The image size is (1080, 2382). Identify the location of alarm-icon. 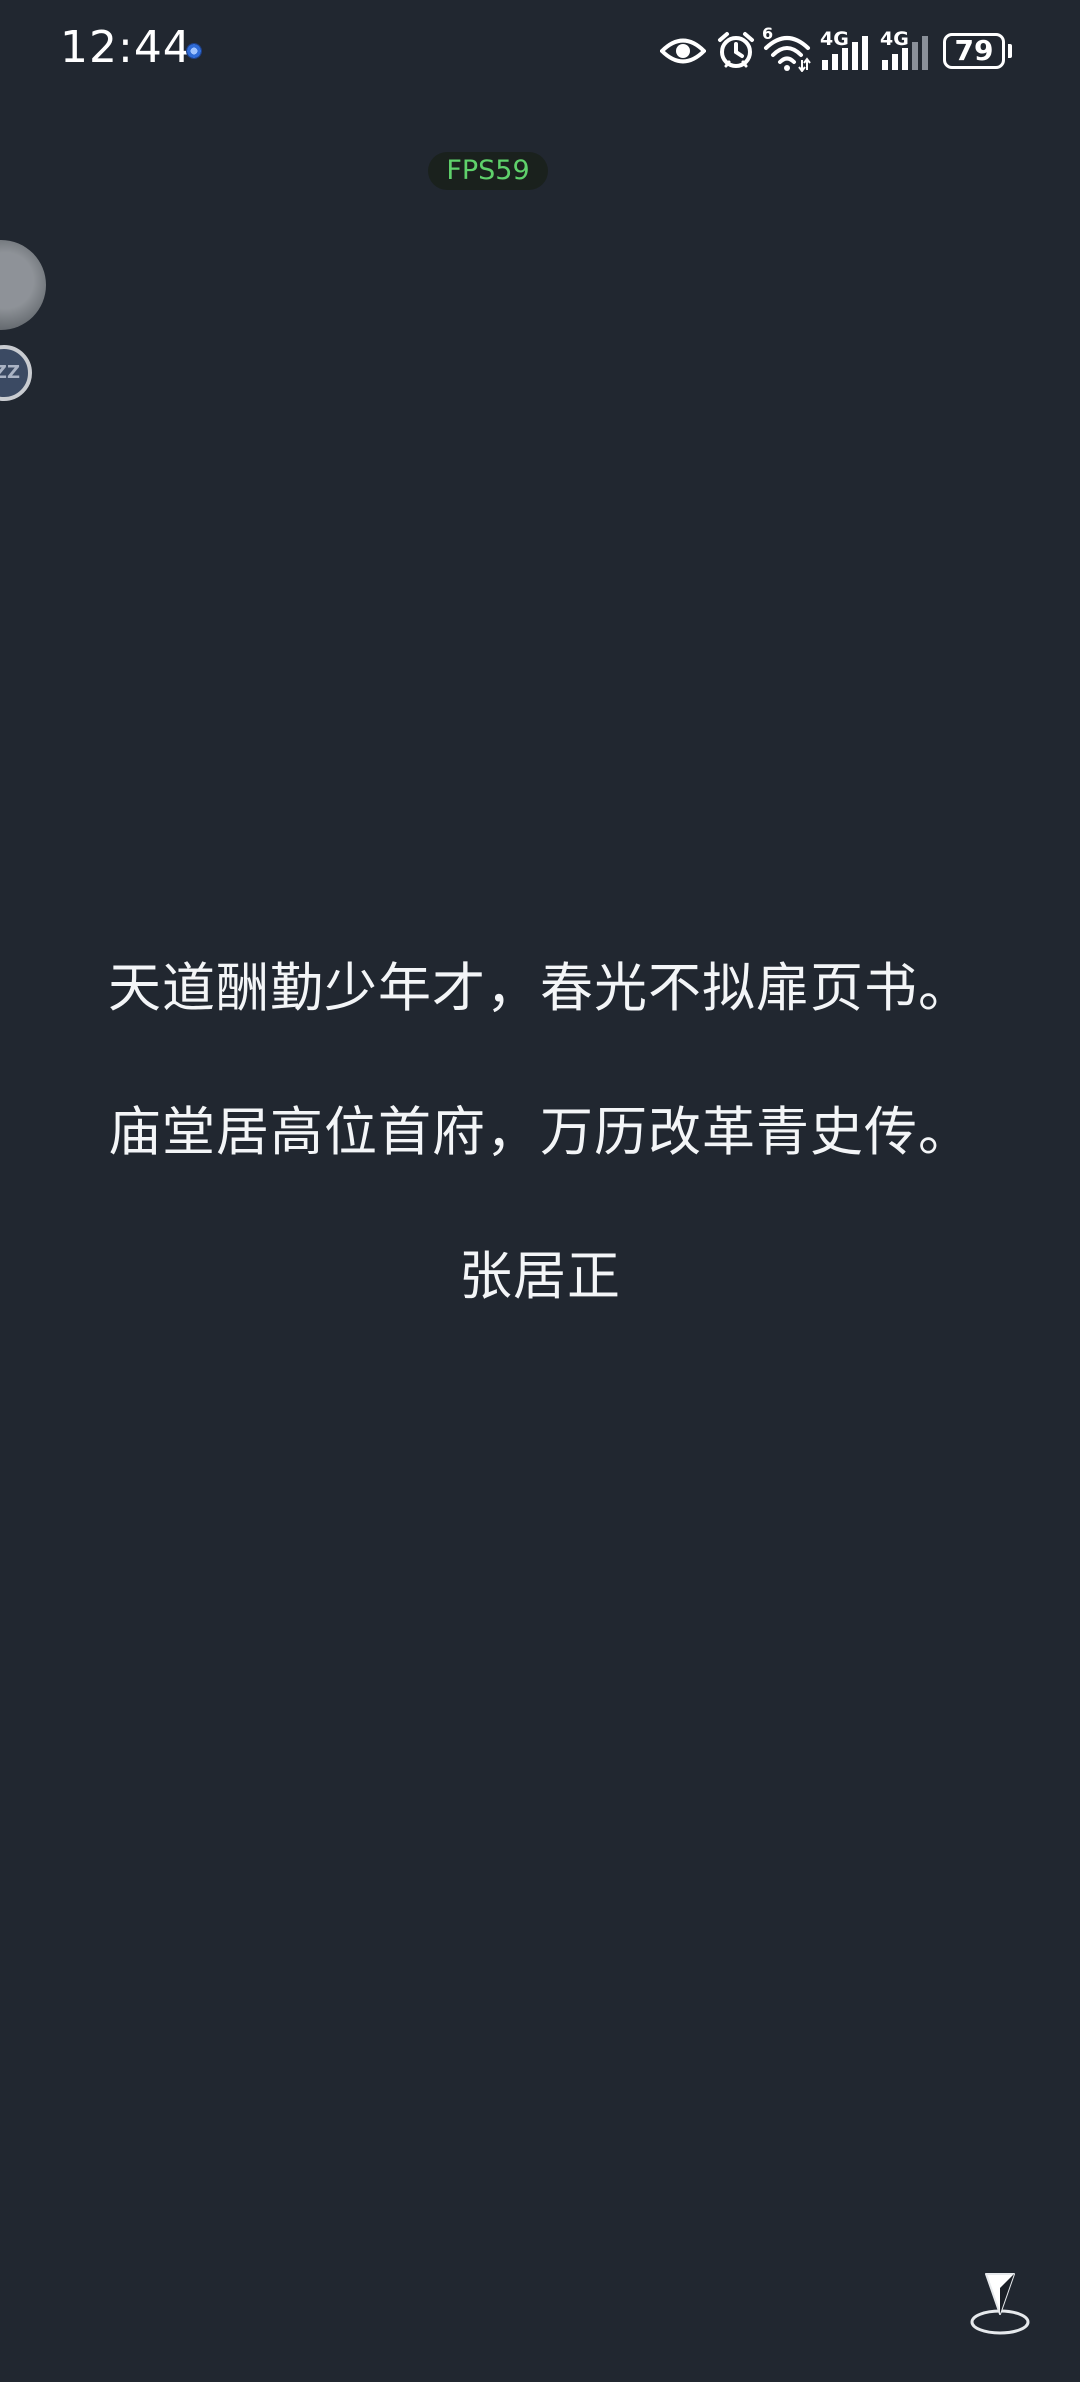
(736, 50).